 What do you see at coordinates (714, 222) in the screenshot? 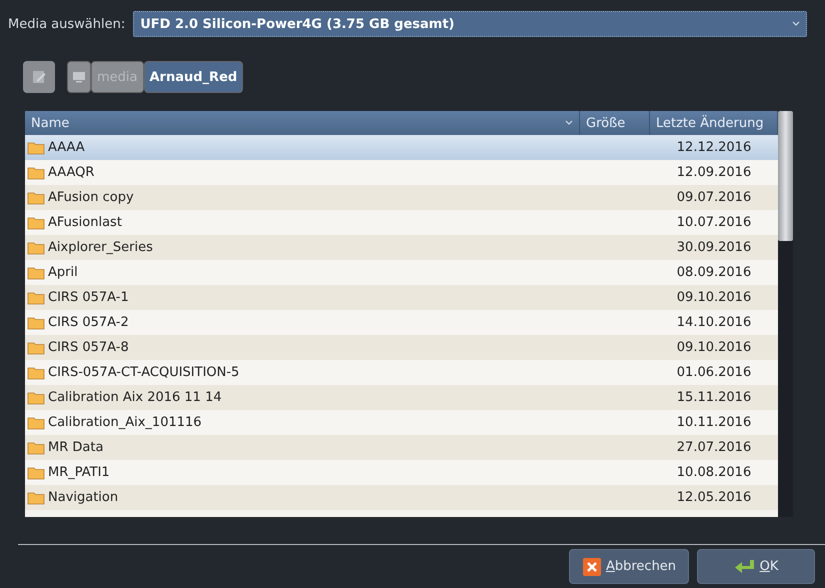
I see `modified-date: 10.07.2016` at bounding box center [714, 222].